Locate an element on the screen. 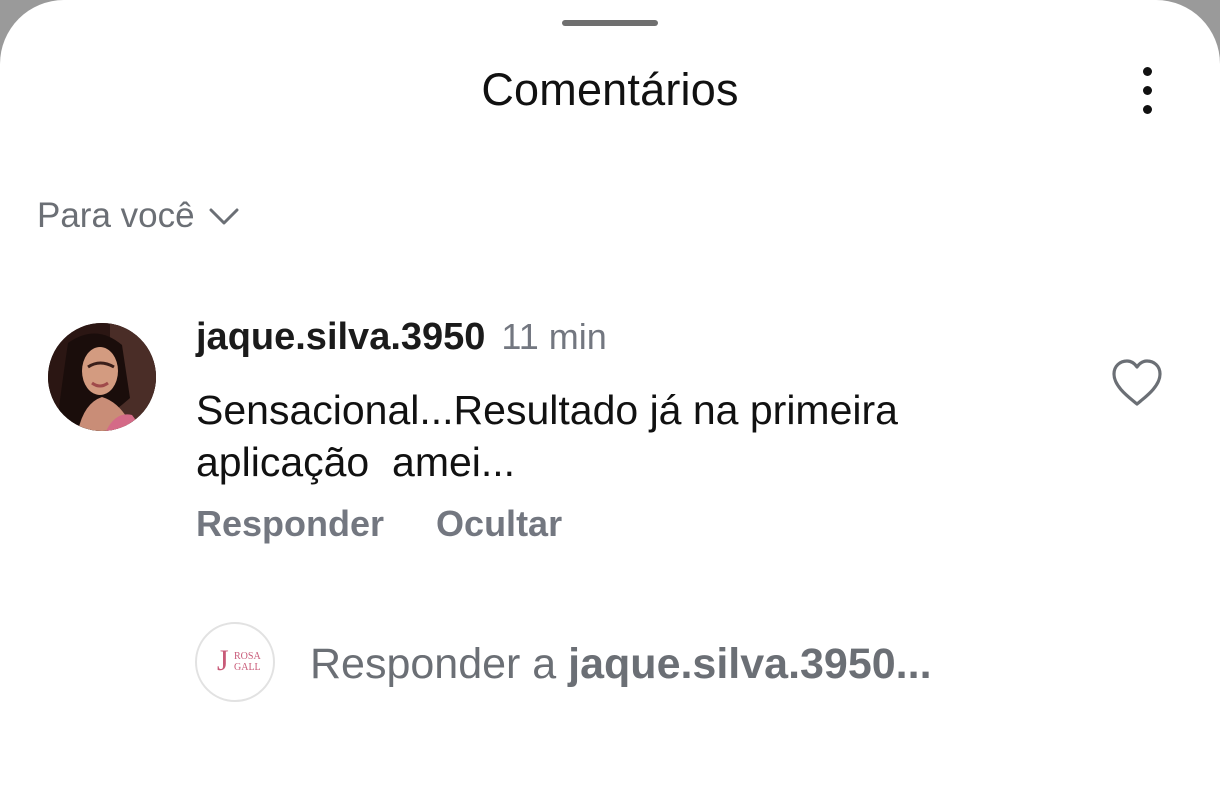  brand-logo: J ROSA GALL is located at coordinates (239, 660).